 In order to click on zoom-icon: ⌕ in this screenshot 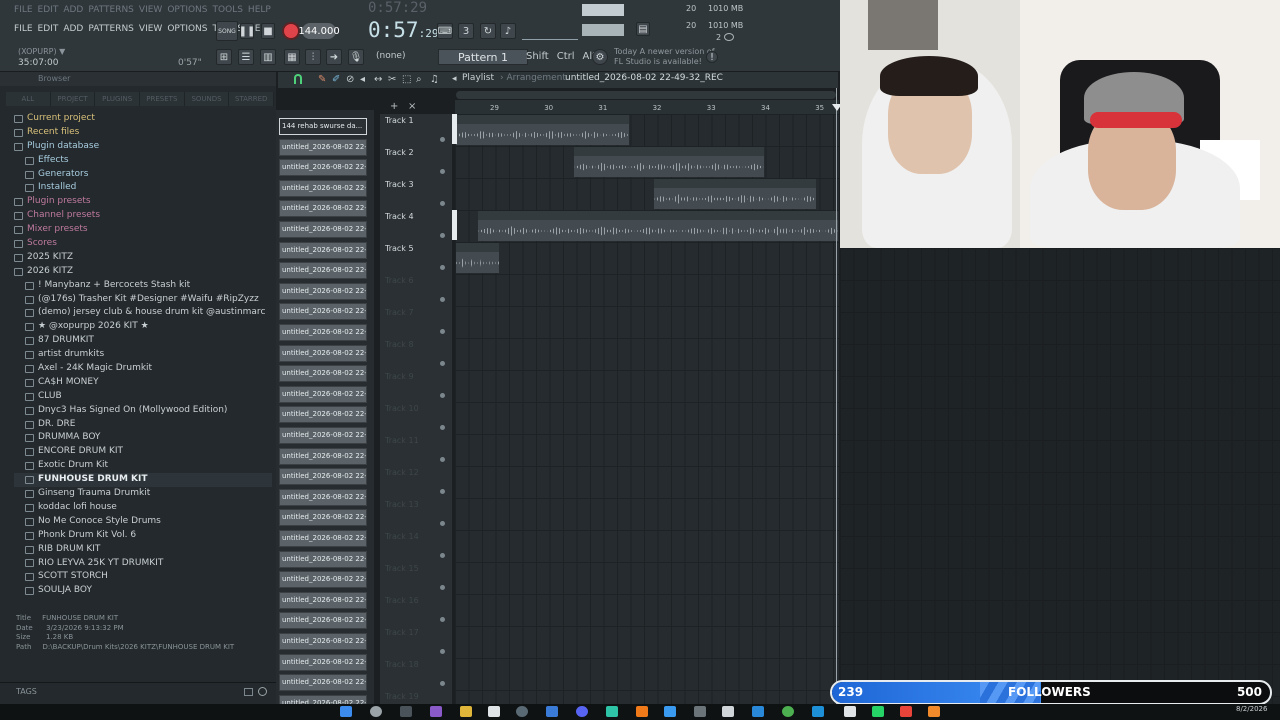, I will do `click(419, 79)`.